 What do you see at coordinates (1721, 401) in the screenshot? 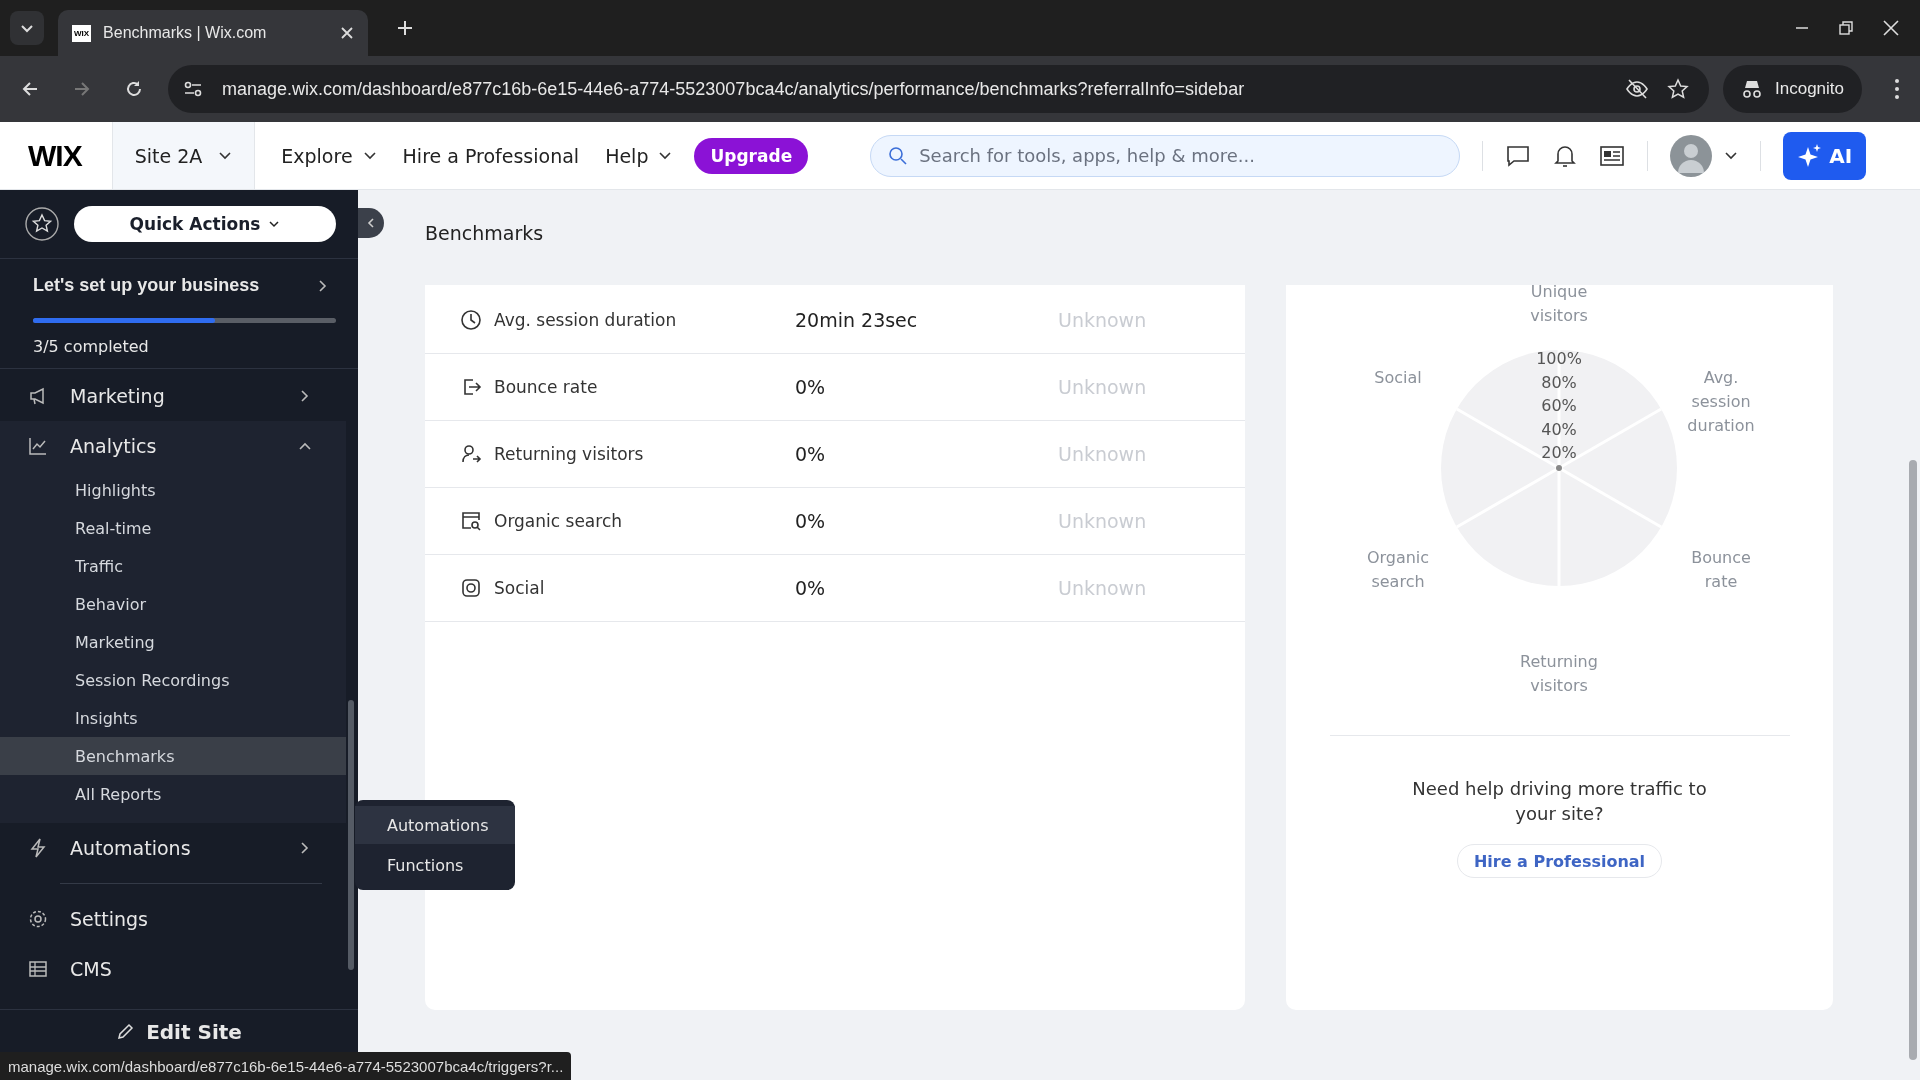
I see `axis-label: Avg. session duration` at bounding box center [1721, 401].